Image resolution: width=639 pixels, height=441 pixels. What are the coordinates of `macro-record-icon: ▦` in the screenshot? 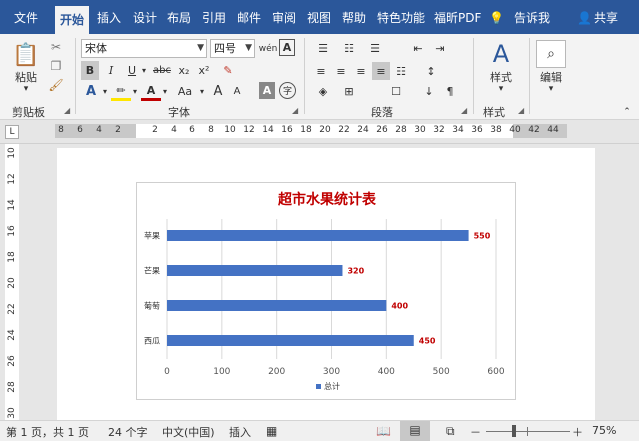 It's located at (271, 431).